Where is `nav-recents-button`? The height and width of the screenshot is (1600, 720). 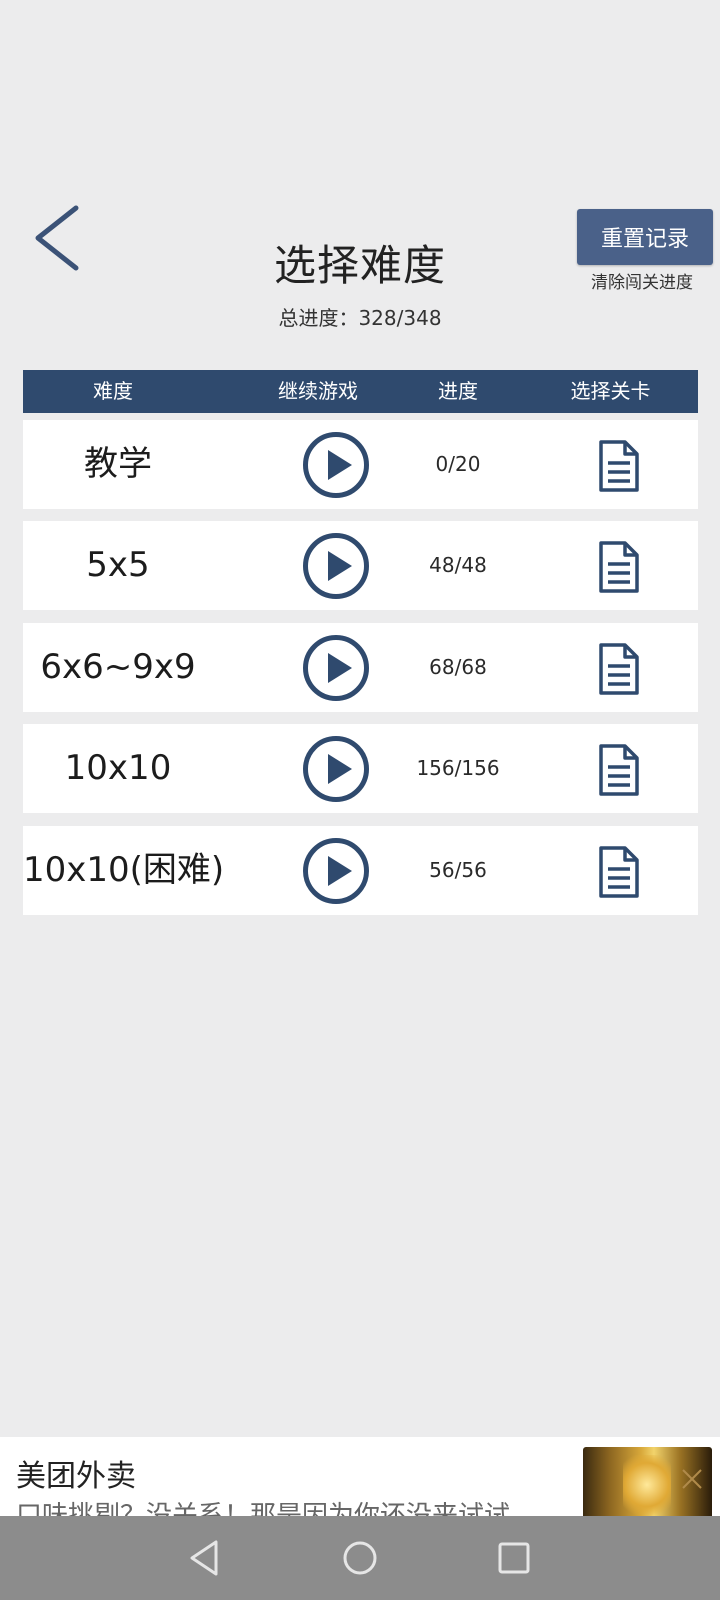 nav-recents-button is located at coordinates (514, 1558).